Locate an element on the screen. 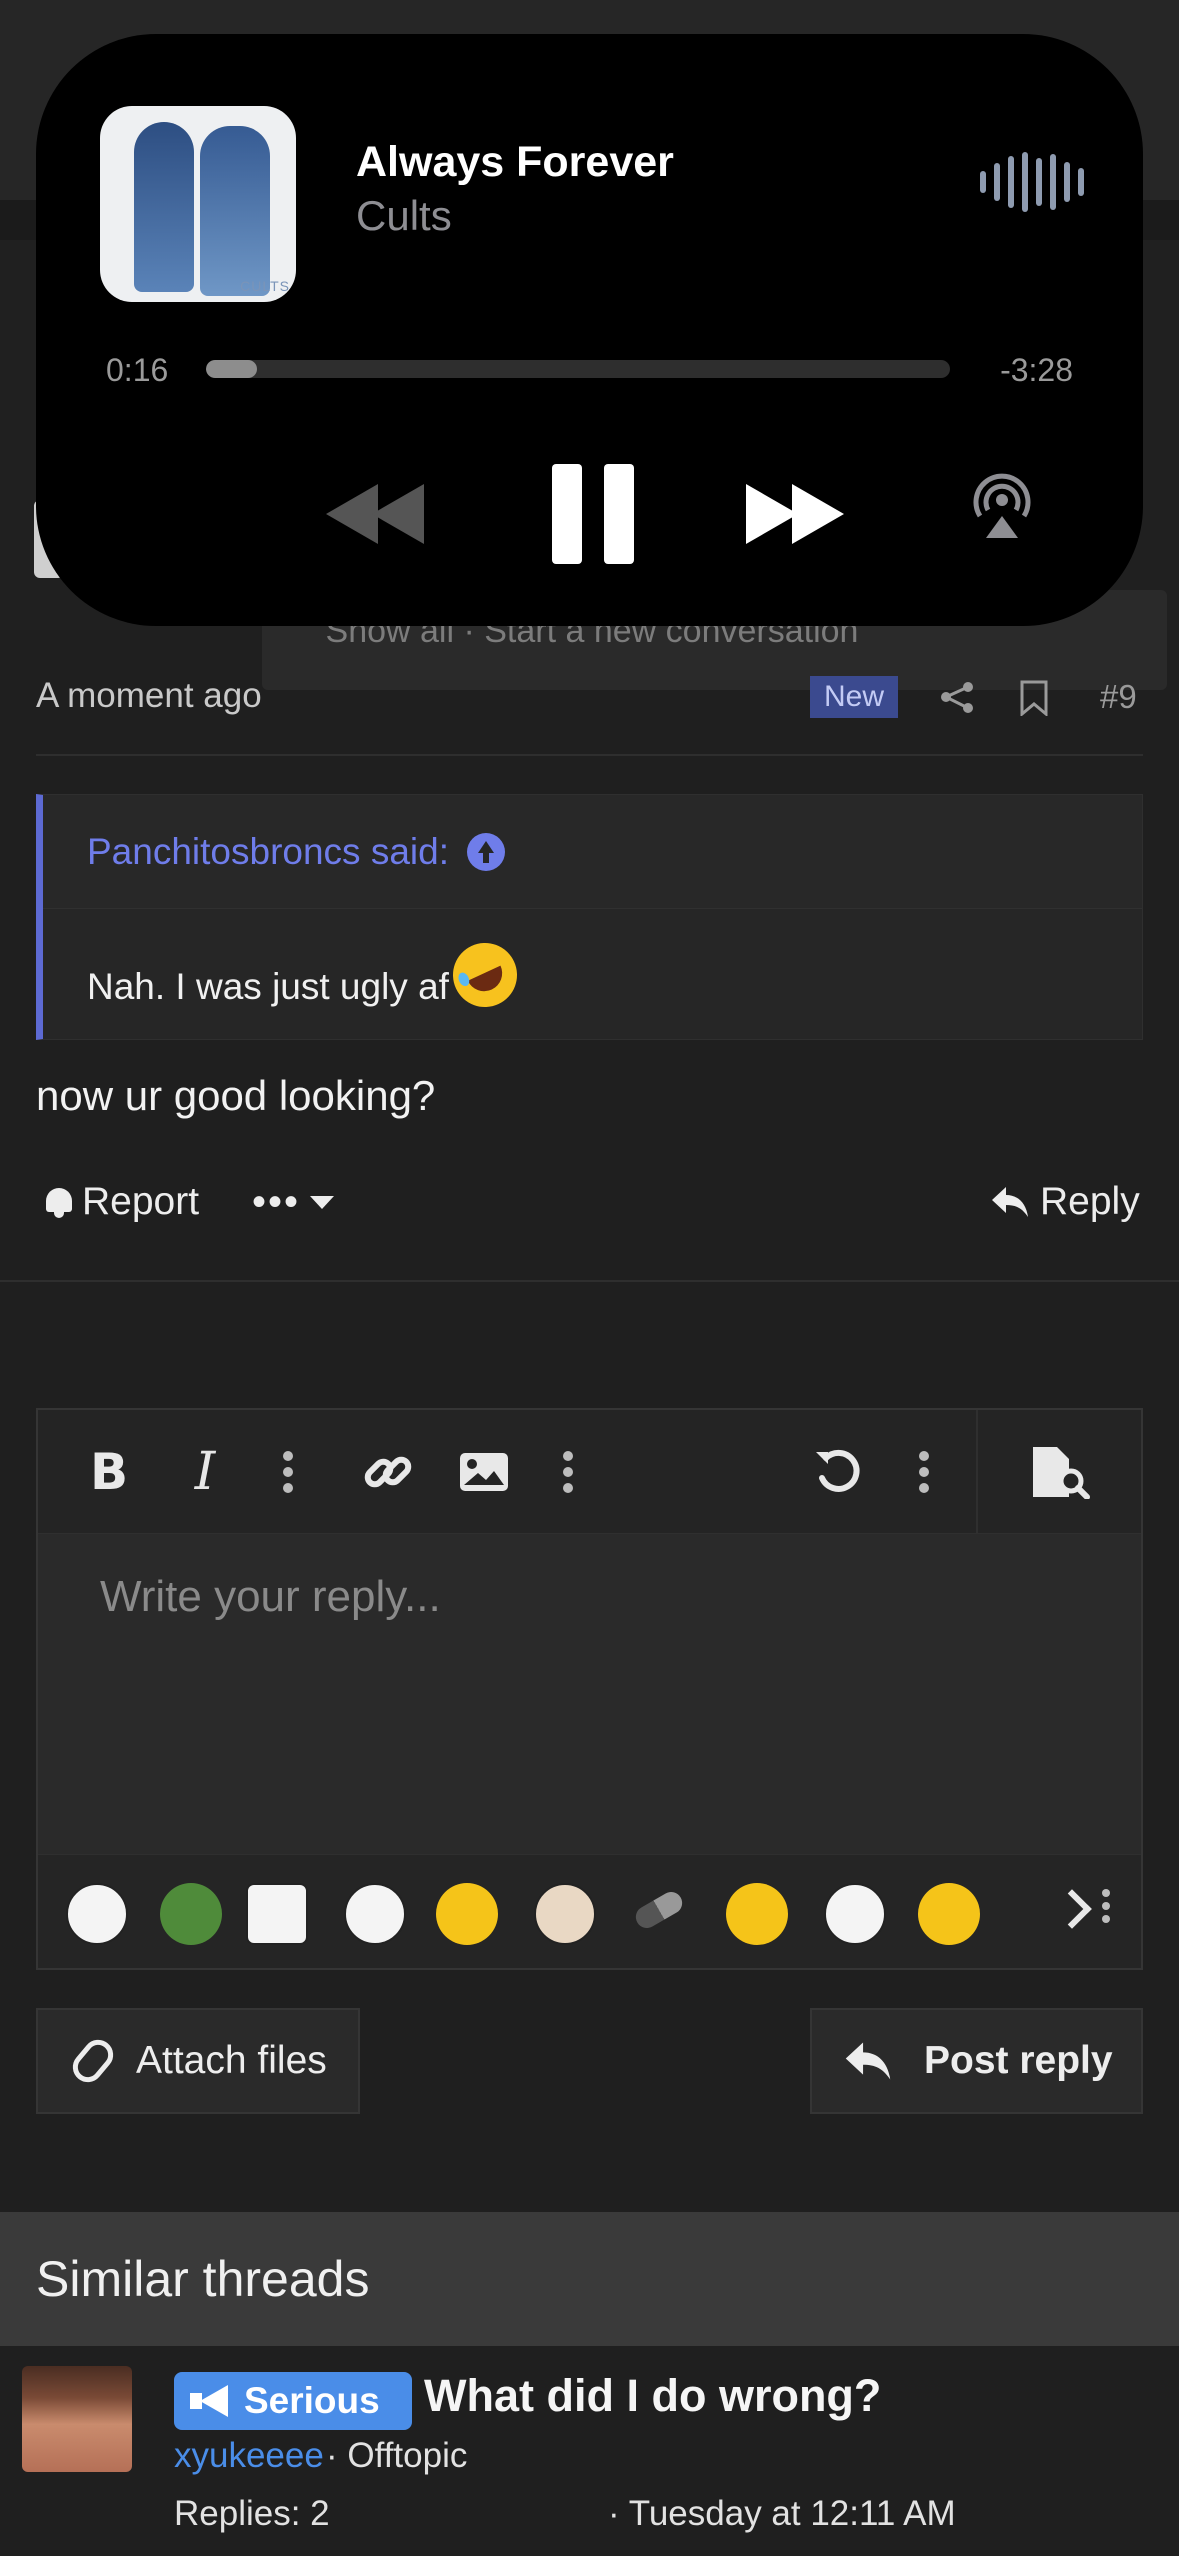 This screenshot has width=1179, height=2556. more-text-options-button is located at coordinates (288, 1472).